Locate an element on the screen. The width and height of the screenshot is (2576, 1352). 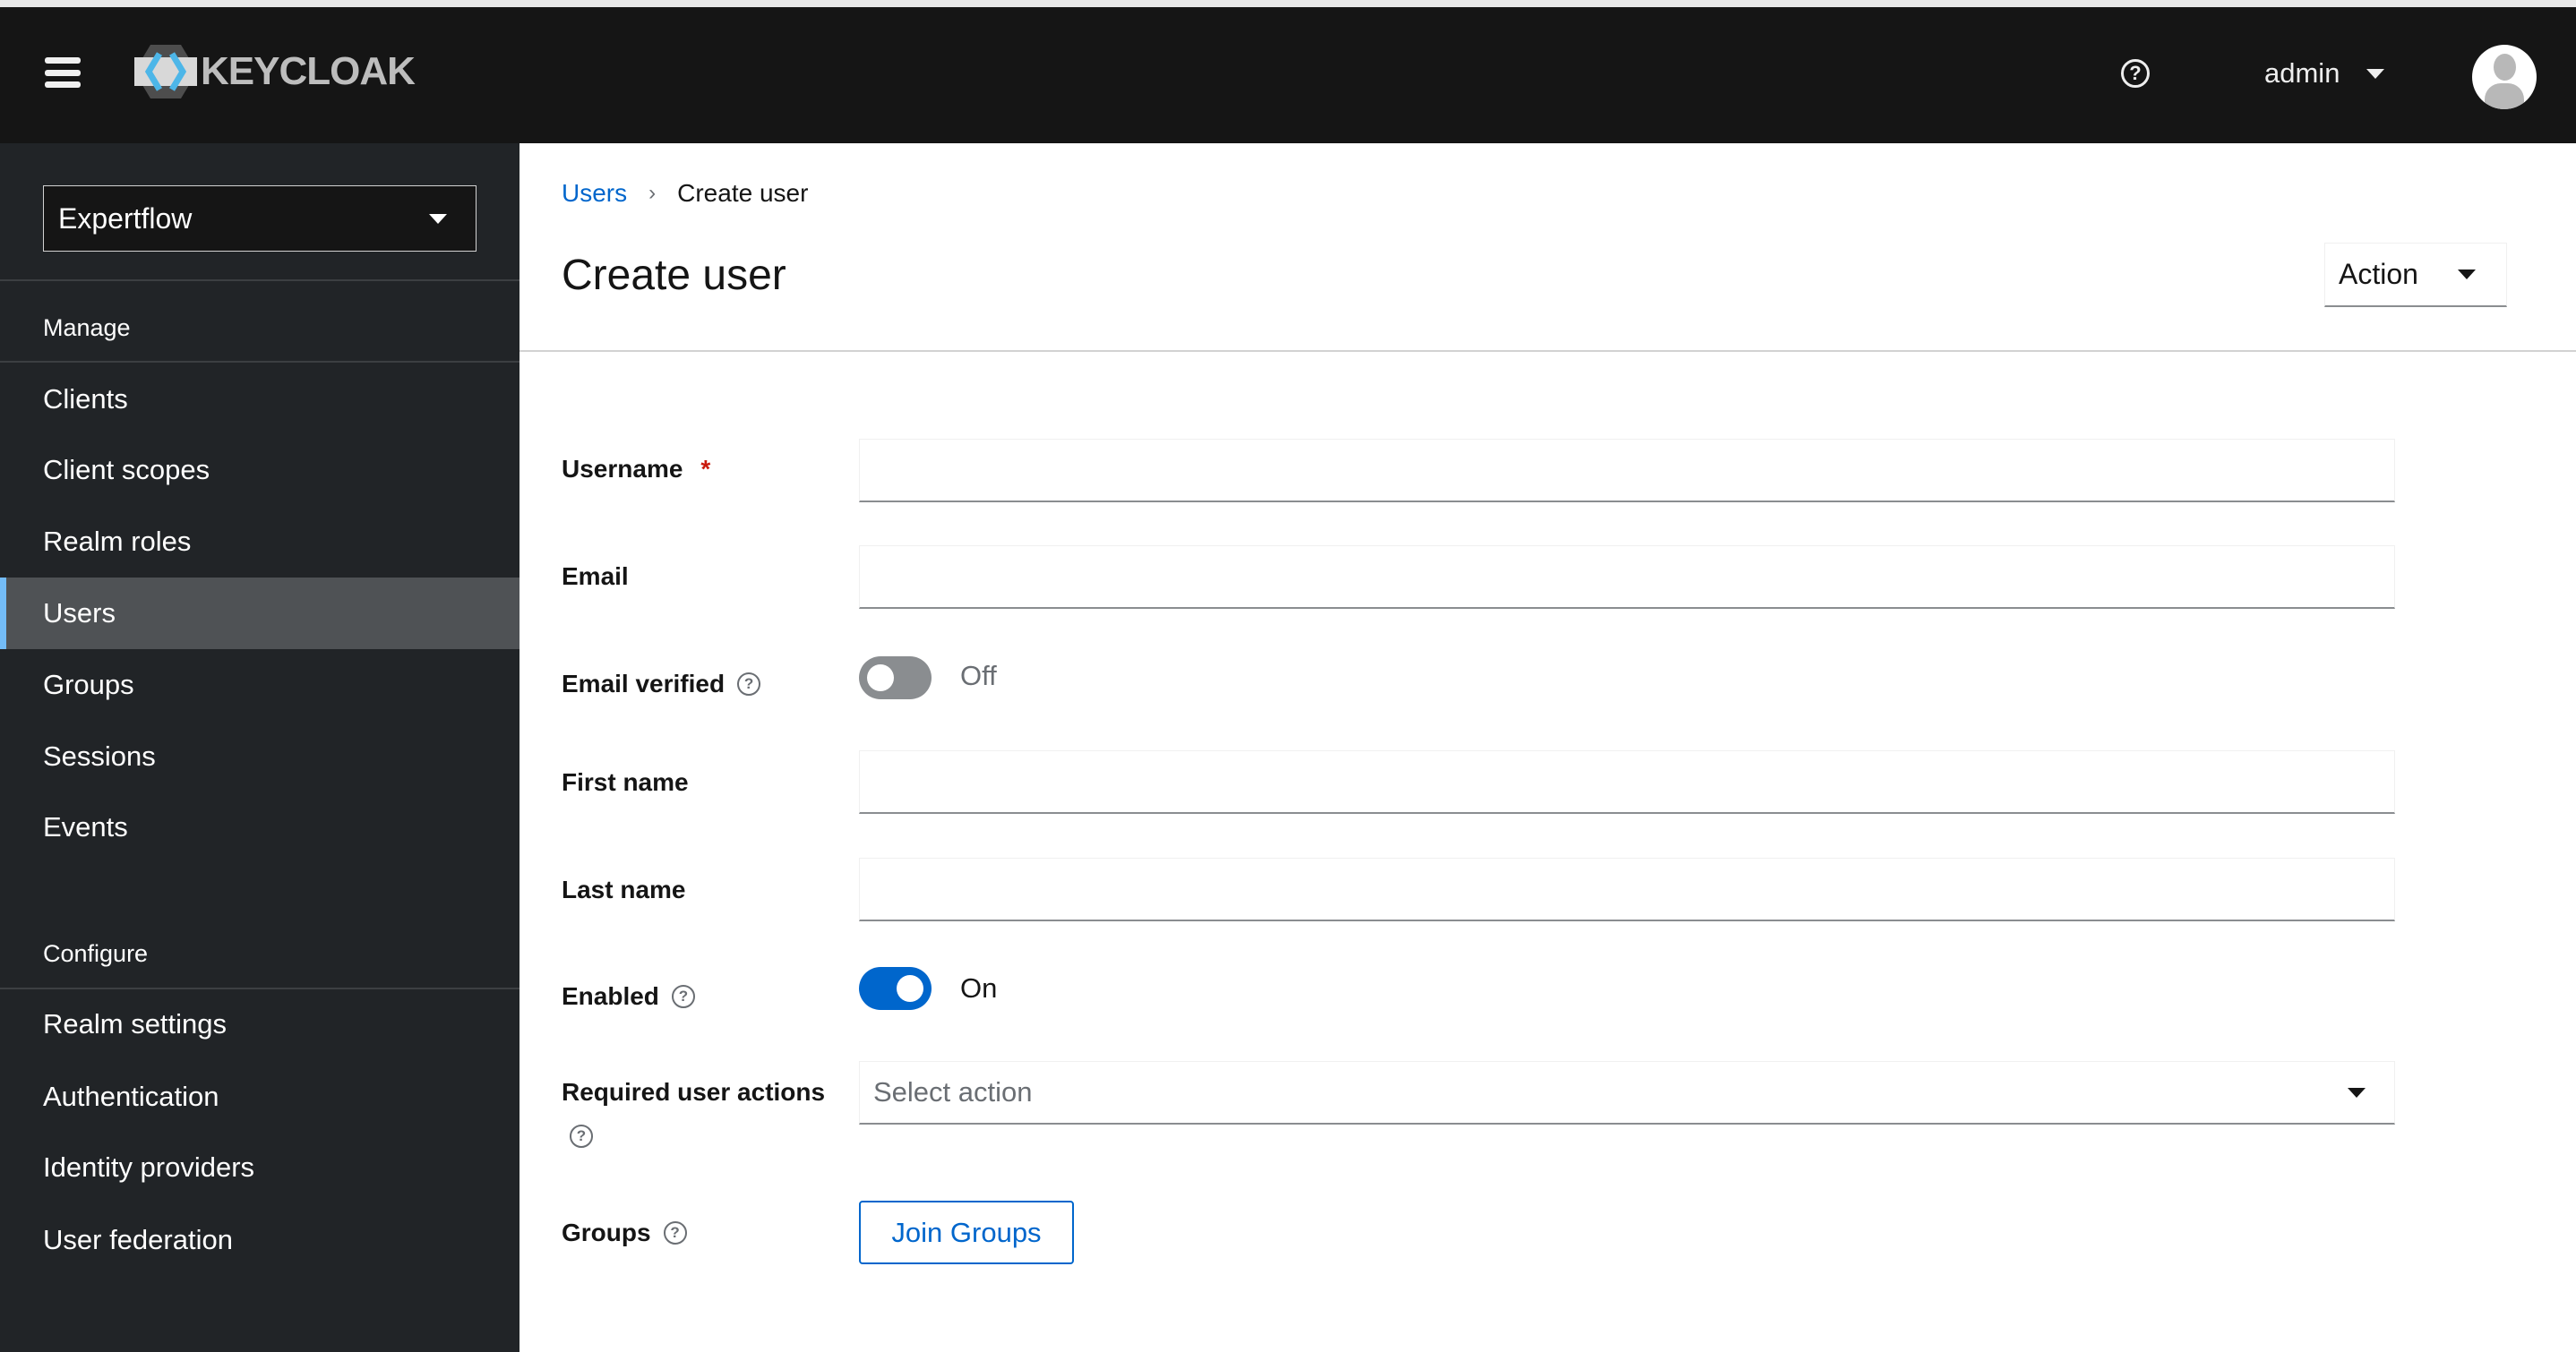
page-title: Create user is located at coordinates (674, 275).